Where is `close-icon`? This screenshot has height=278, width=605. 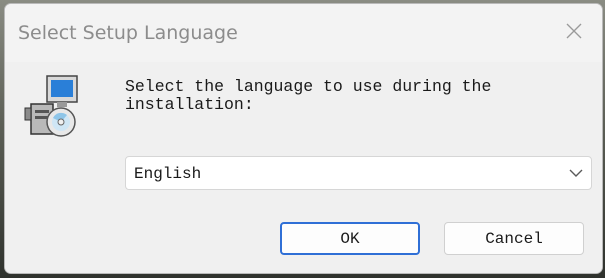
close-icon is located at coordinates (574, 31).